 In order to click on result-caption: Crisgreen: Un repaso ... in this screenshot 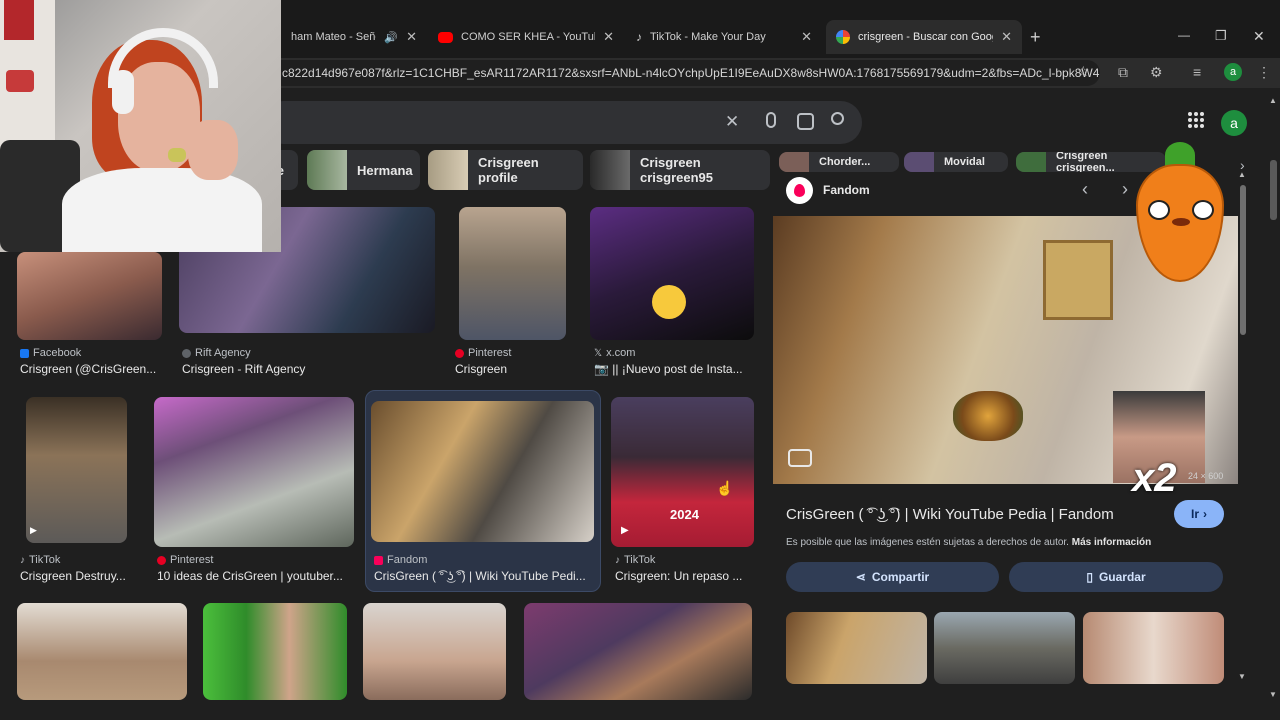, I will do `click(682, 576)`.